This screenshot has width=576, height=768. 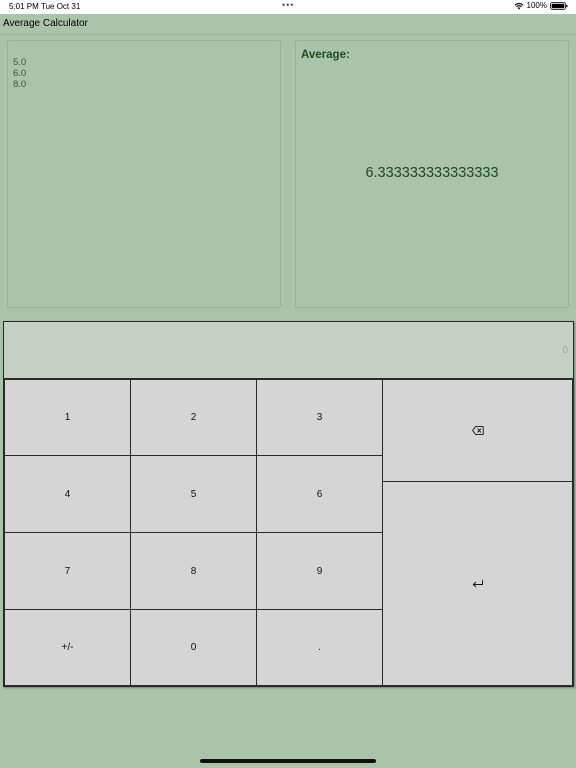 I want to click on wifi-icon, so click(x=519, y=6).